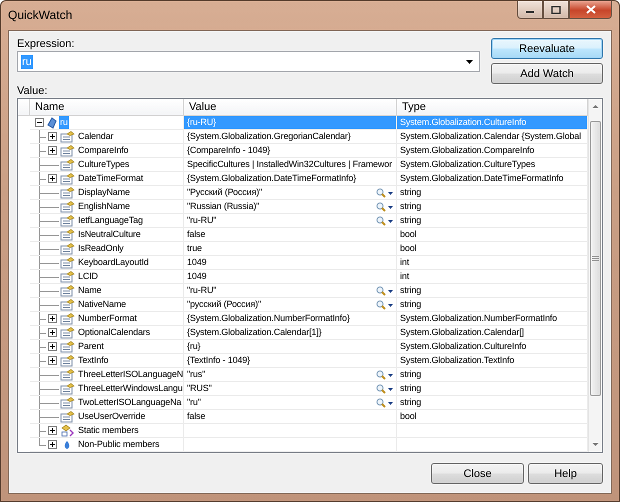  Describe the element at coordinates (223, 206) in the screenshot. I see `value-text: "Russian (Russia)"` at that location.